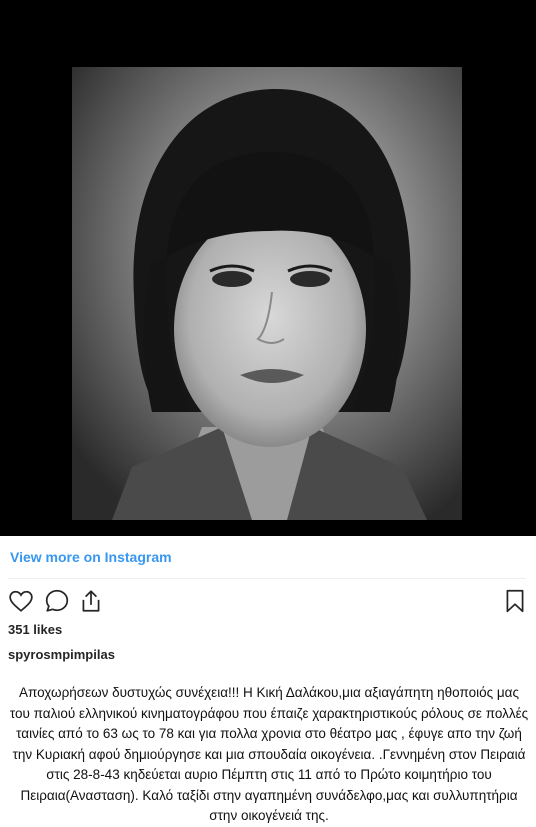 Image resolution: width=536 pixels, height=827 pixels. What do you see at coordinates (35, 629) in the screenshot?
I see `likes-count: 351 likes` at bounding box center [35, 629].